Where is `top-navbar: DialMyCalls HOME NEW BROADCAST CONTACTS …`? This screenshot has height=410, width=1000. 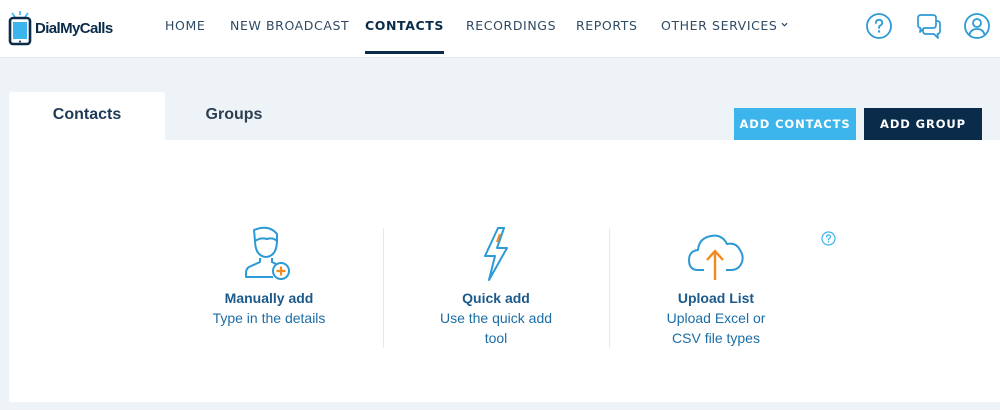
top-navbar: DialMyCalls HOME NEW BROADCAST CONTACTS … is located at coordinates (500, 29).